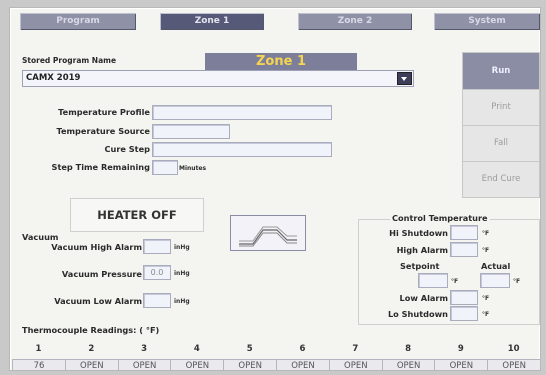 The width and height of the screenshot is (546, 375). I want to click on cure-step-field, so click(242, 149).